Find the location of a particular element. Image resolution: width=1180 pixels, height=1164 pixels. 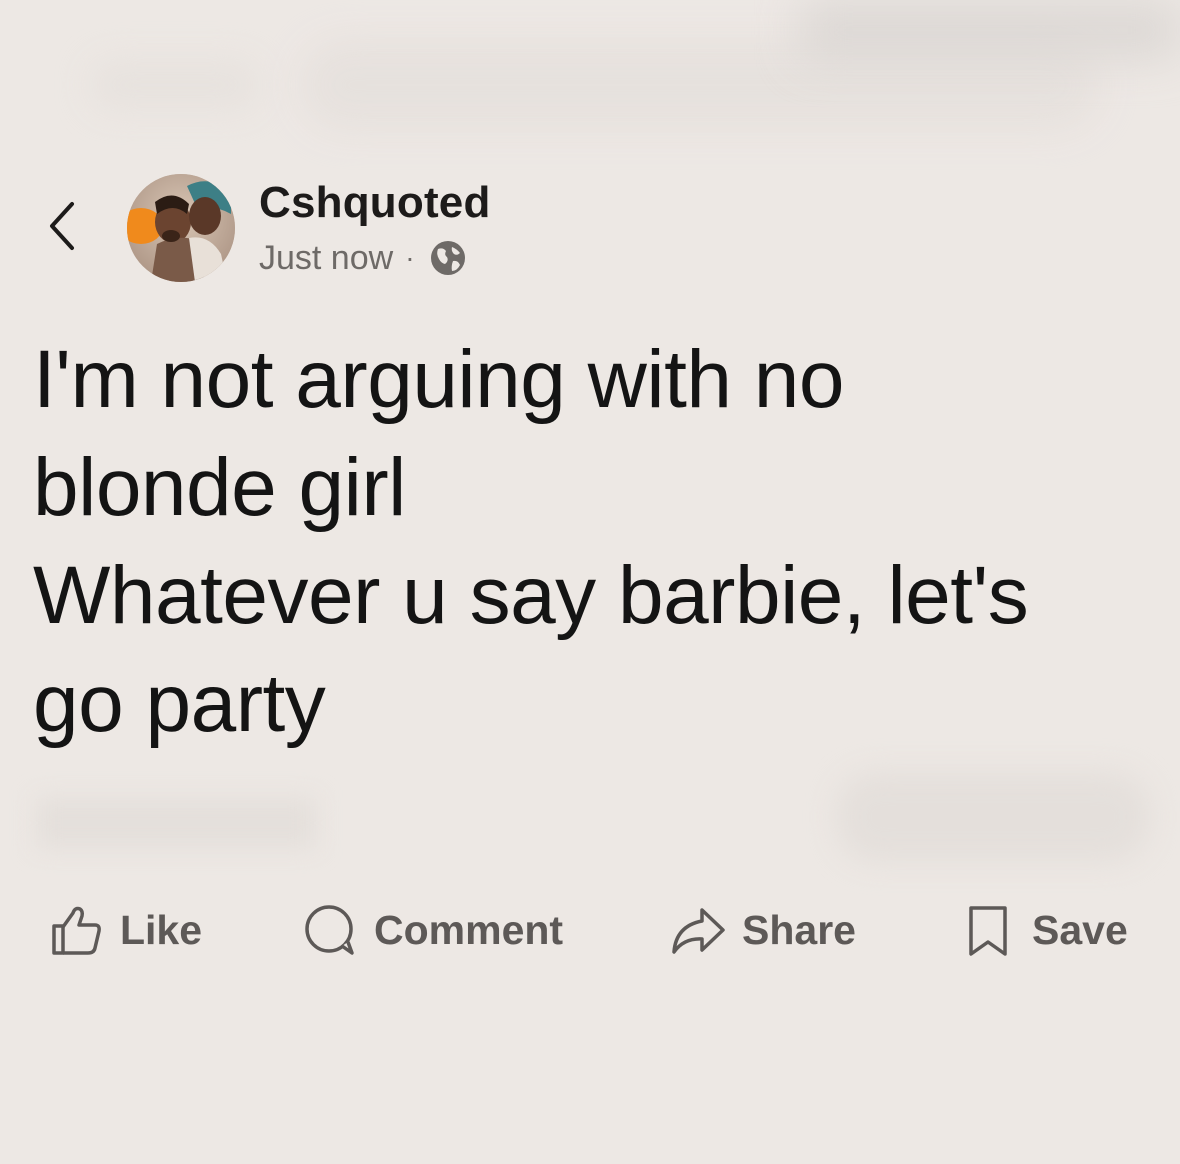

avatar is located at coordinates (181, 228).